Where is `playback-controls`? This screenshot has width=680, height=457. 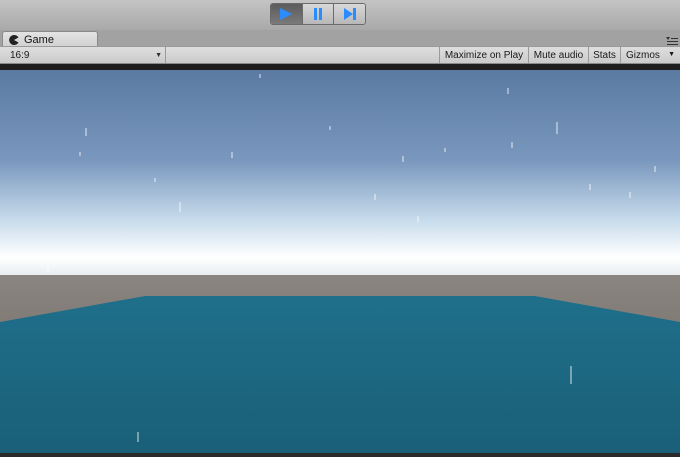
playback-controls is located at coordinates (318, 14).